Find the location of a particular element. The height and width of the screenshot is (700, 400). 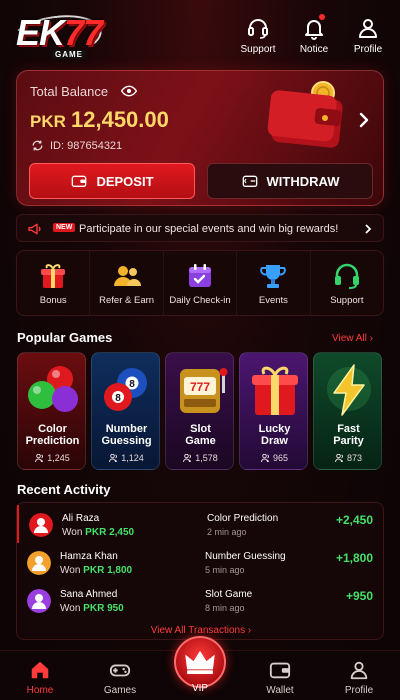

balance-label: Total Balance is located at coordinates (69, 91).